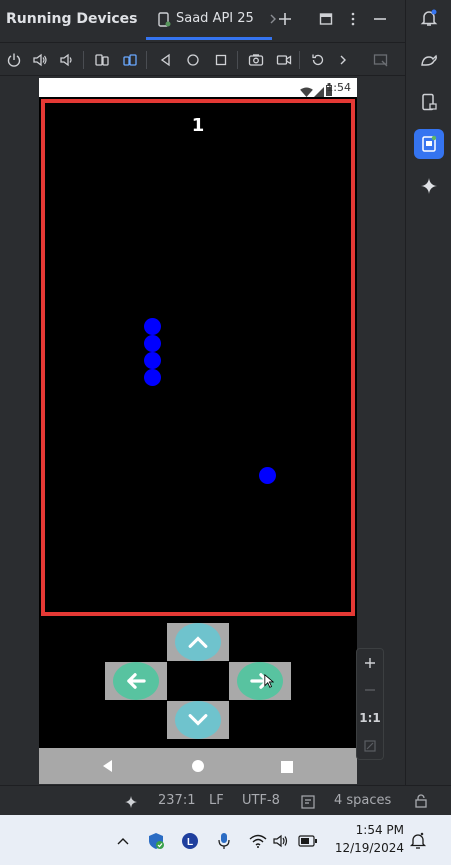  What do you see at coordinates (326, 19) in the screenshot?
I see `window-layout-icon` at bounding box center [326, 19].